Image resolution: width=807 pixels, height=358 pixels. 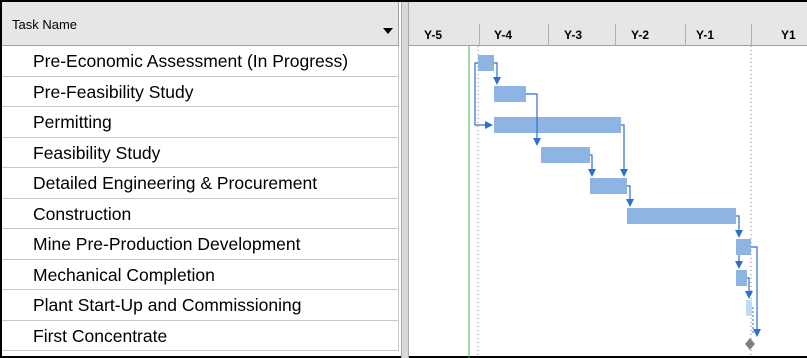 What do you see at coordinates (788, 35) in the screenshot?
I see `timescale-label: Y1` at bounding box center [788, 35].